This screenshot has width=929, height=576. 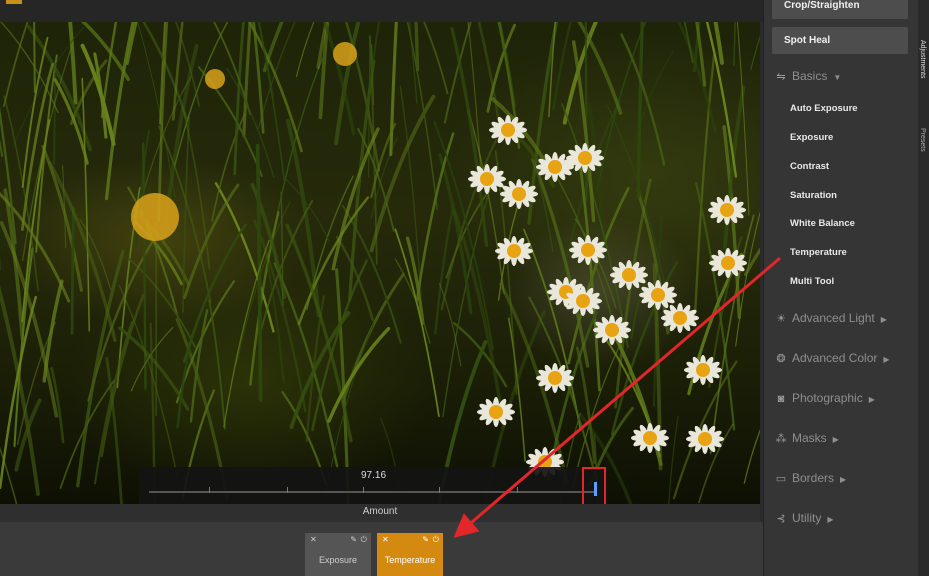 What do you see at coordinates (809, 438) in the screenshot?
I see `section-label: Masks` at bounding box center [809, 438].